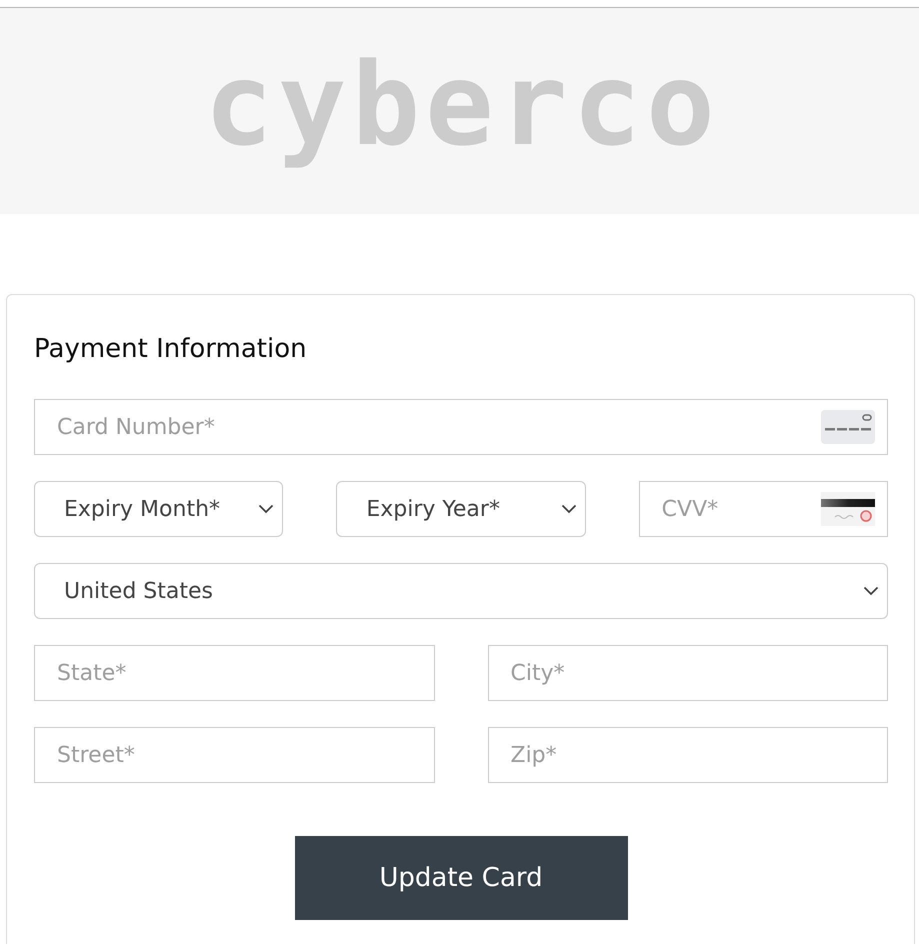  I want to click on credit-card-icon, so click(848, 427).